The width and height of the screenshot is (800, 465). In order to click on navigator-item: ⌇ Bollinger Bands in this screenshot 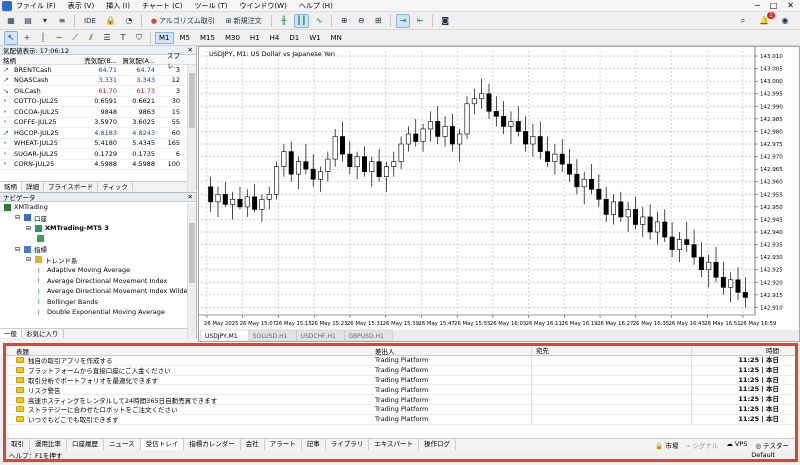, I will do `click(98, 302)`.